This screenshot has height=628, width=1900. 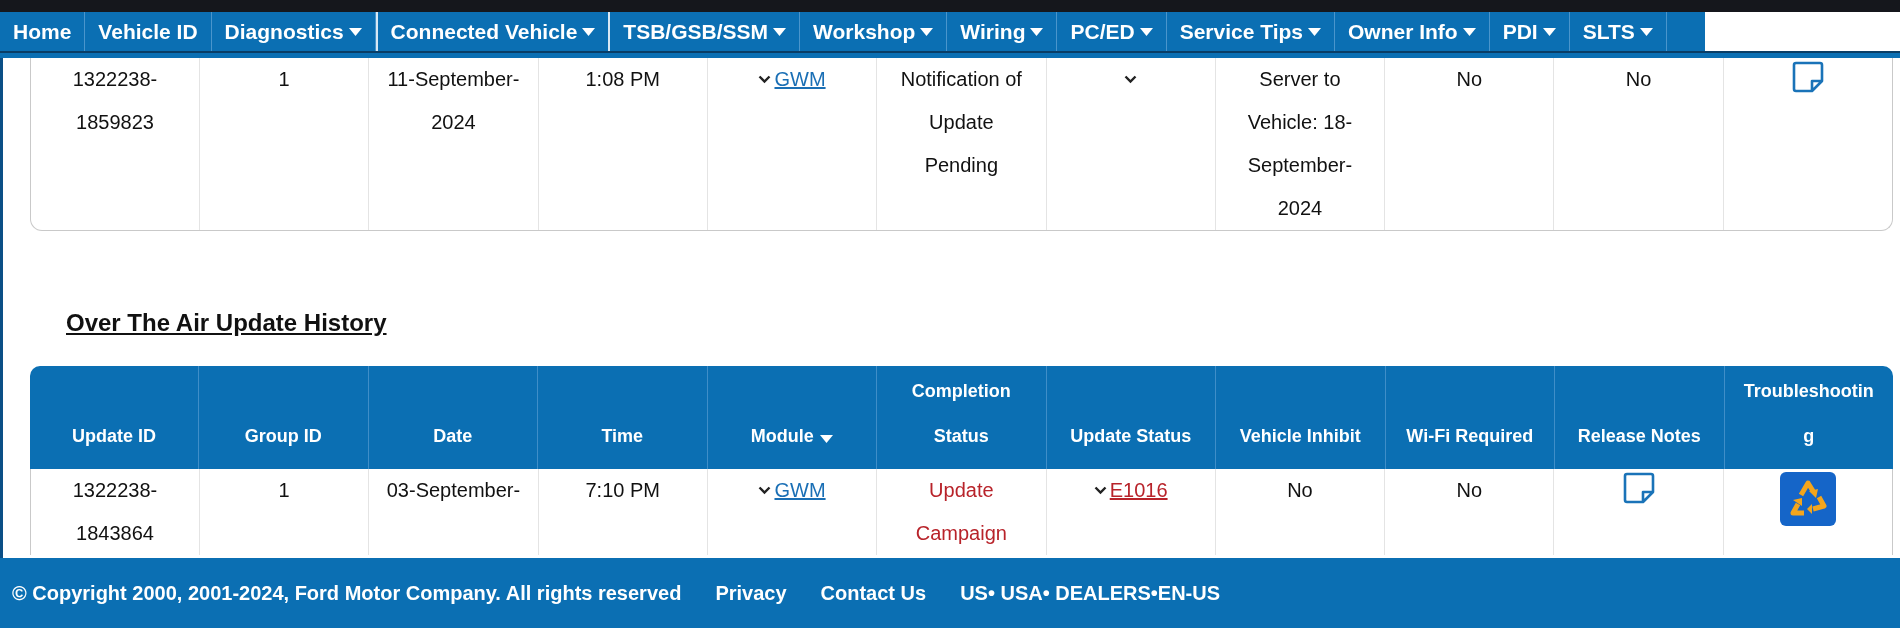 What do you see at coordinates (622, 512) in the screenshot?
I see `table-cell: 7:10 PM` at bounding box center [622, 512].